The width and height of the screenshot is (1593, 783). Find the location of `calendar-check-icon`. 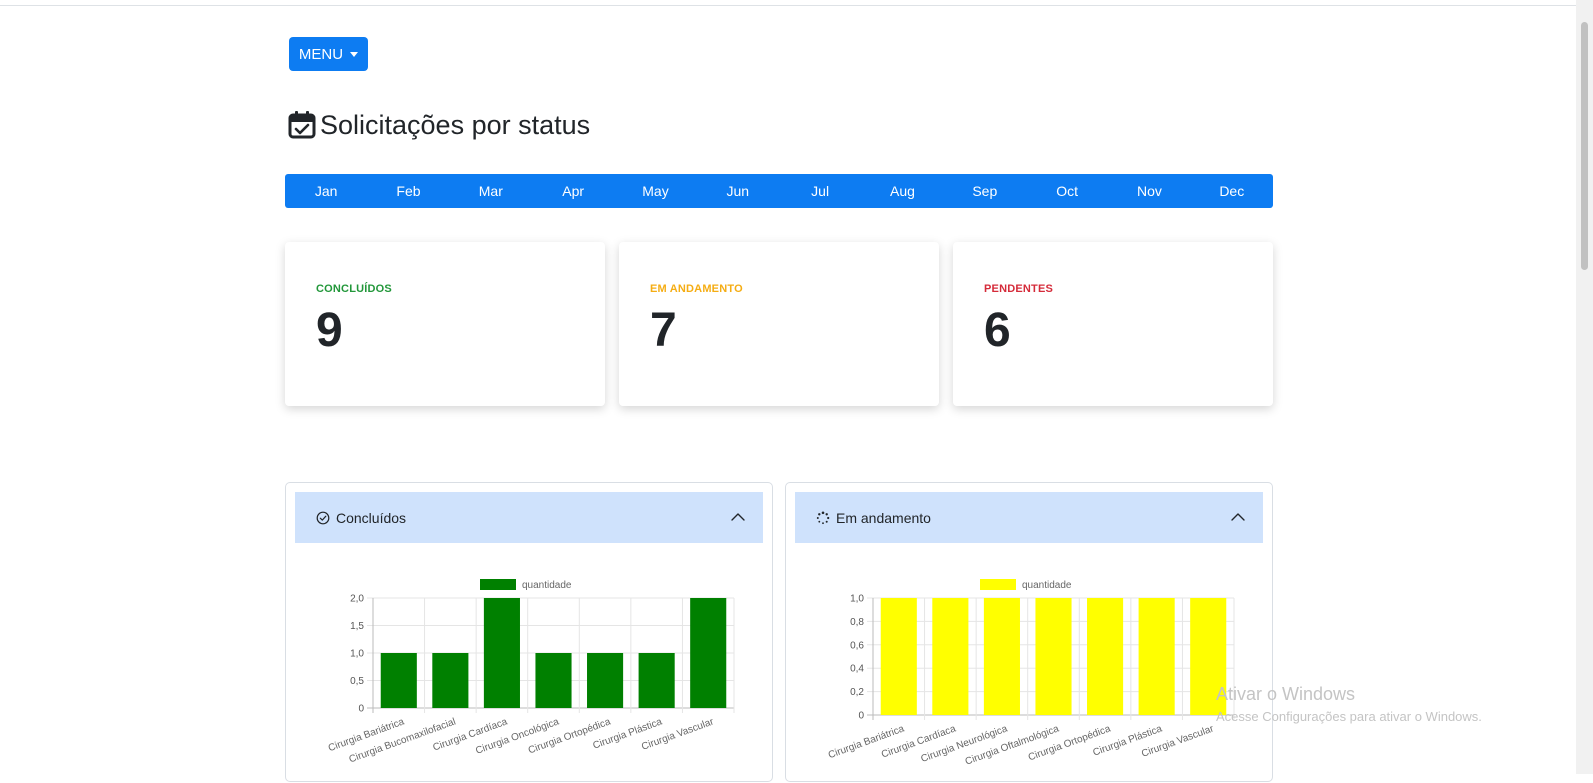

calendar-check-icon is located at coordinates (302, 125).